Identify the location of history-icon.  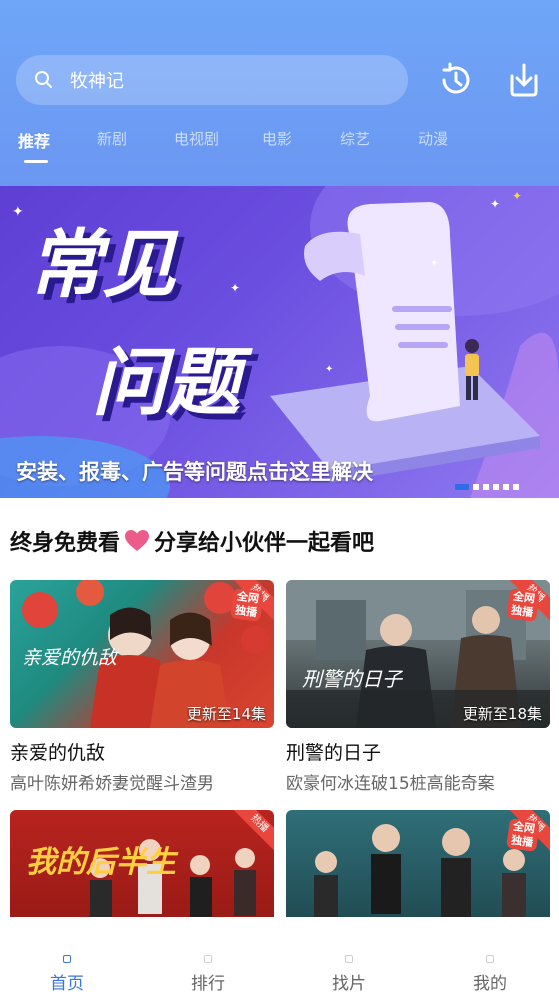
(456, 78).